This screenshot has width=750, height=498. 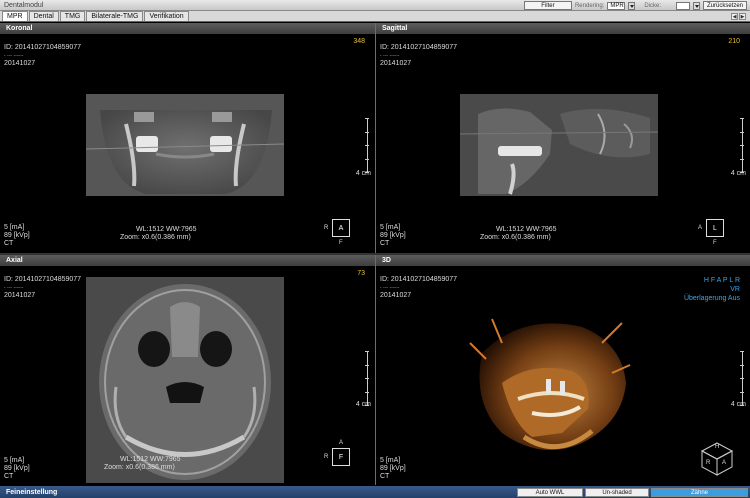 What do you see at coordinates (375, 492) in the screenshot?
I see `status-bar: Feineinstellung Auto WWL Un-shaded Zähne` at bounding box center [375, 492].